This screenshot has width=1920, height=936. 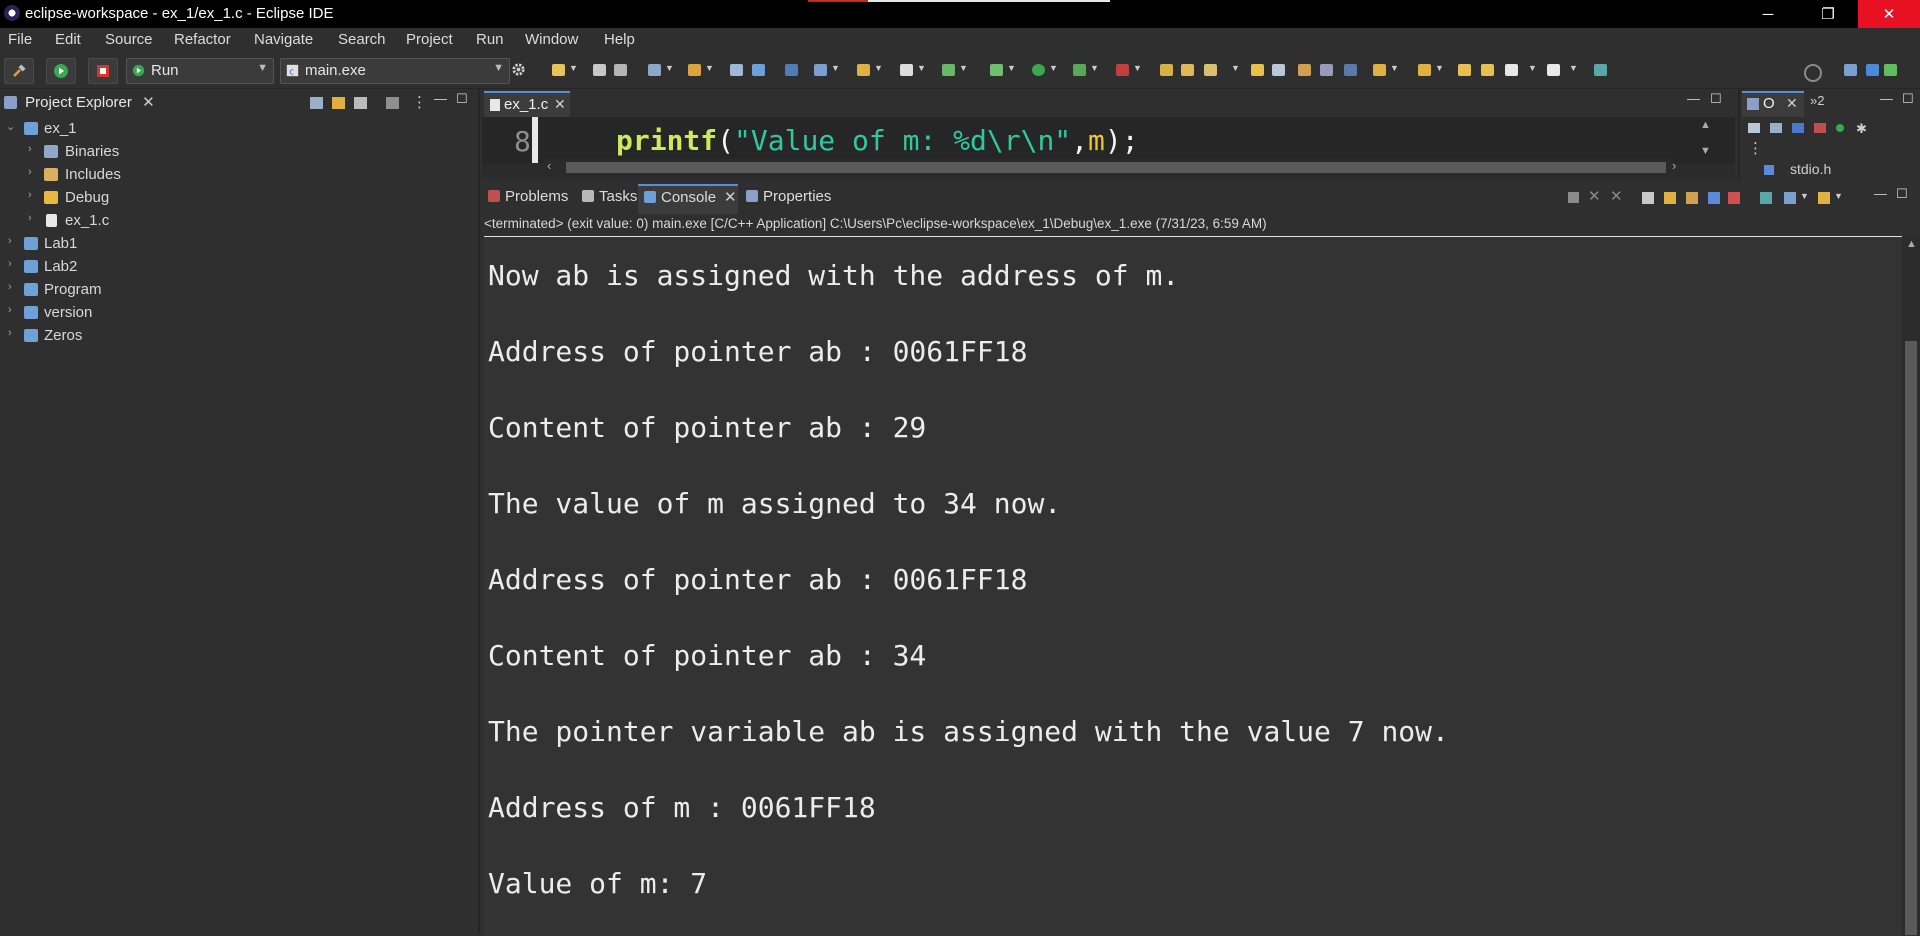 What do you see at coordinates (948, 70) in the screenshot?
I see `refresh-icon` at bounding box center [948, 70].